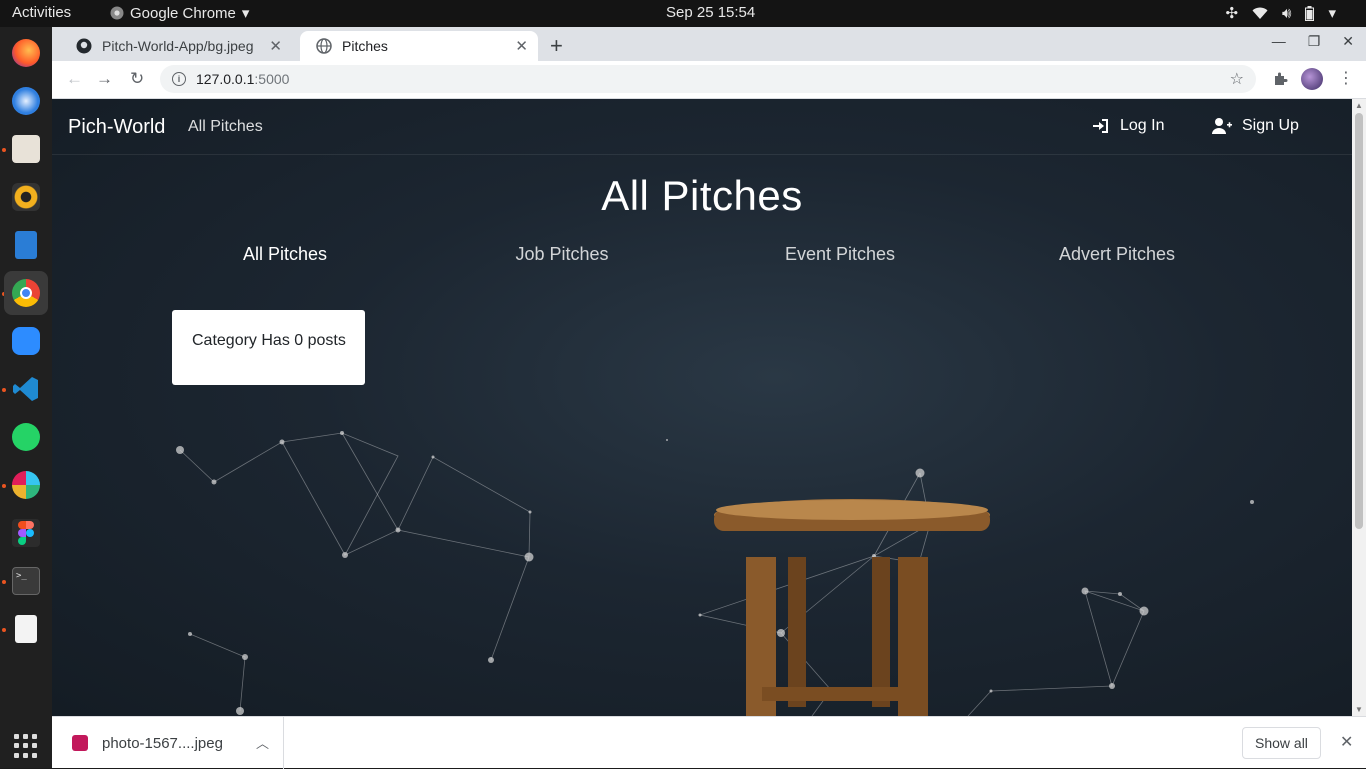 This screenshot has height=769, width=1366. Describe the element at coordinates (1310, 13) in the screenshot. I see `battery-icon` at that location.